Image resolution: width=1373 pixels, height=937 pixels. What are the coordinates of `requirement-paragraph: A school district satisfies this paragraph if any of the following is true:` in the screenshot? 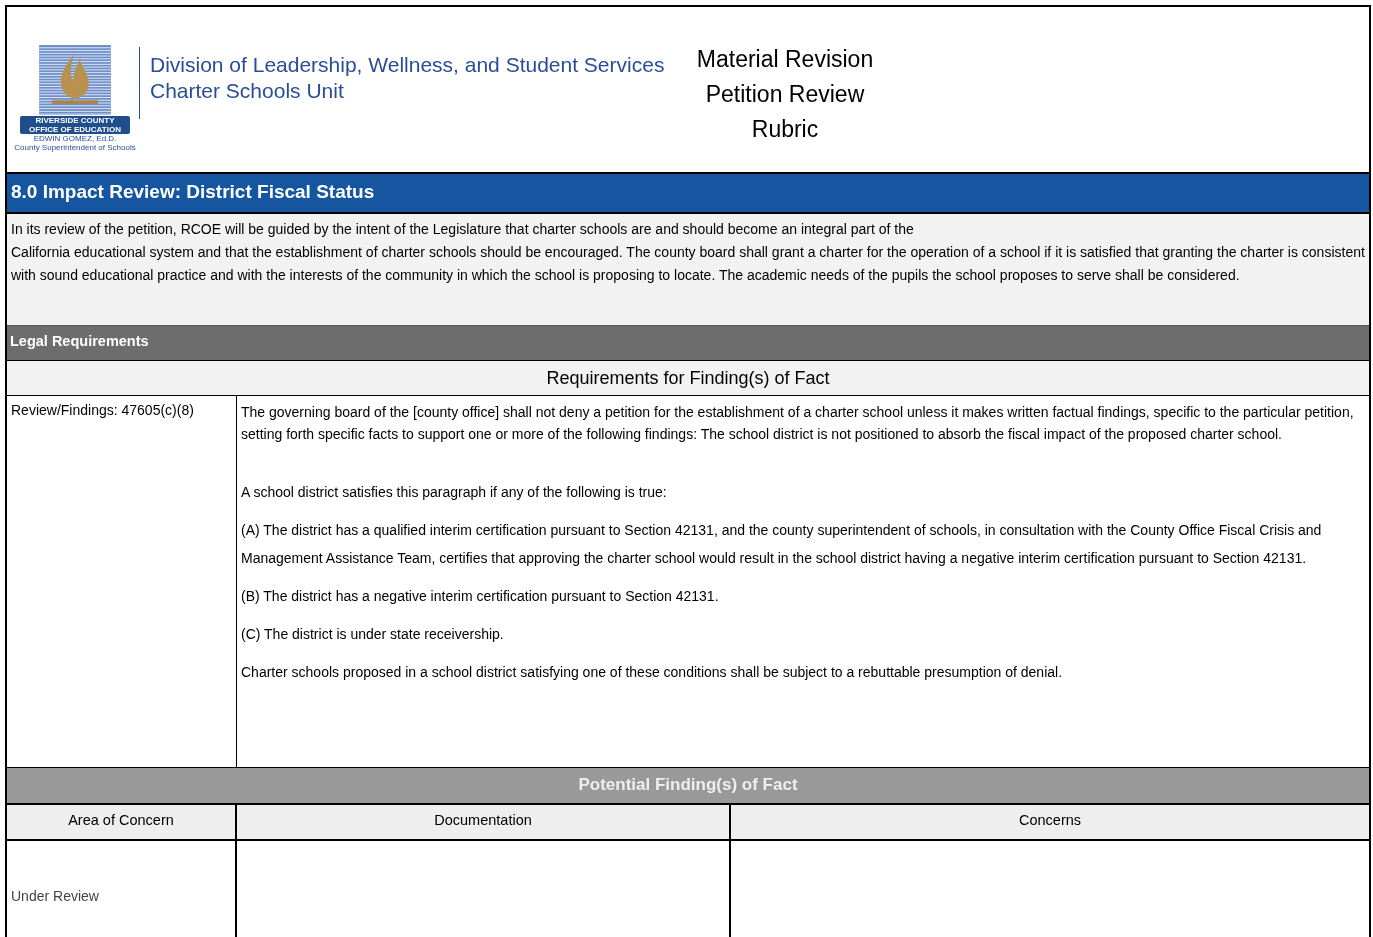 It's located at (454, 492).